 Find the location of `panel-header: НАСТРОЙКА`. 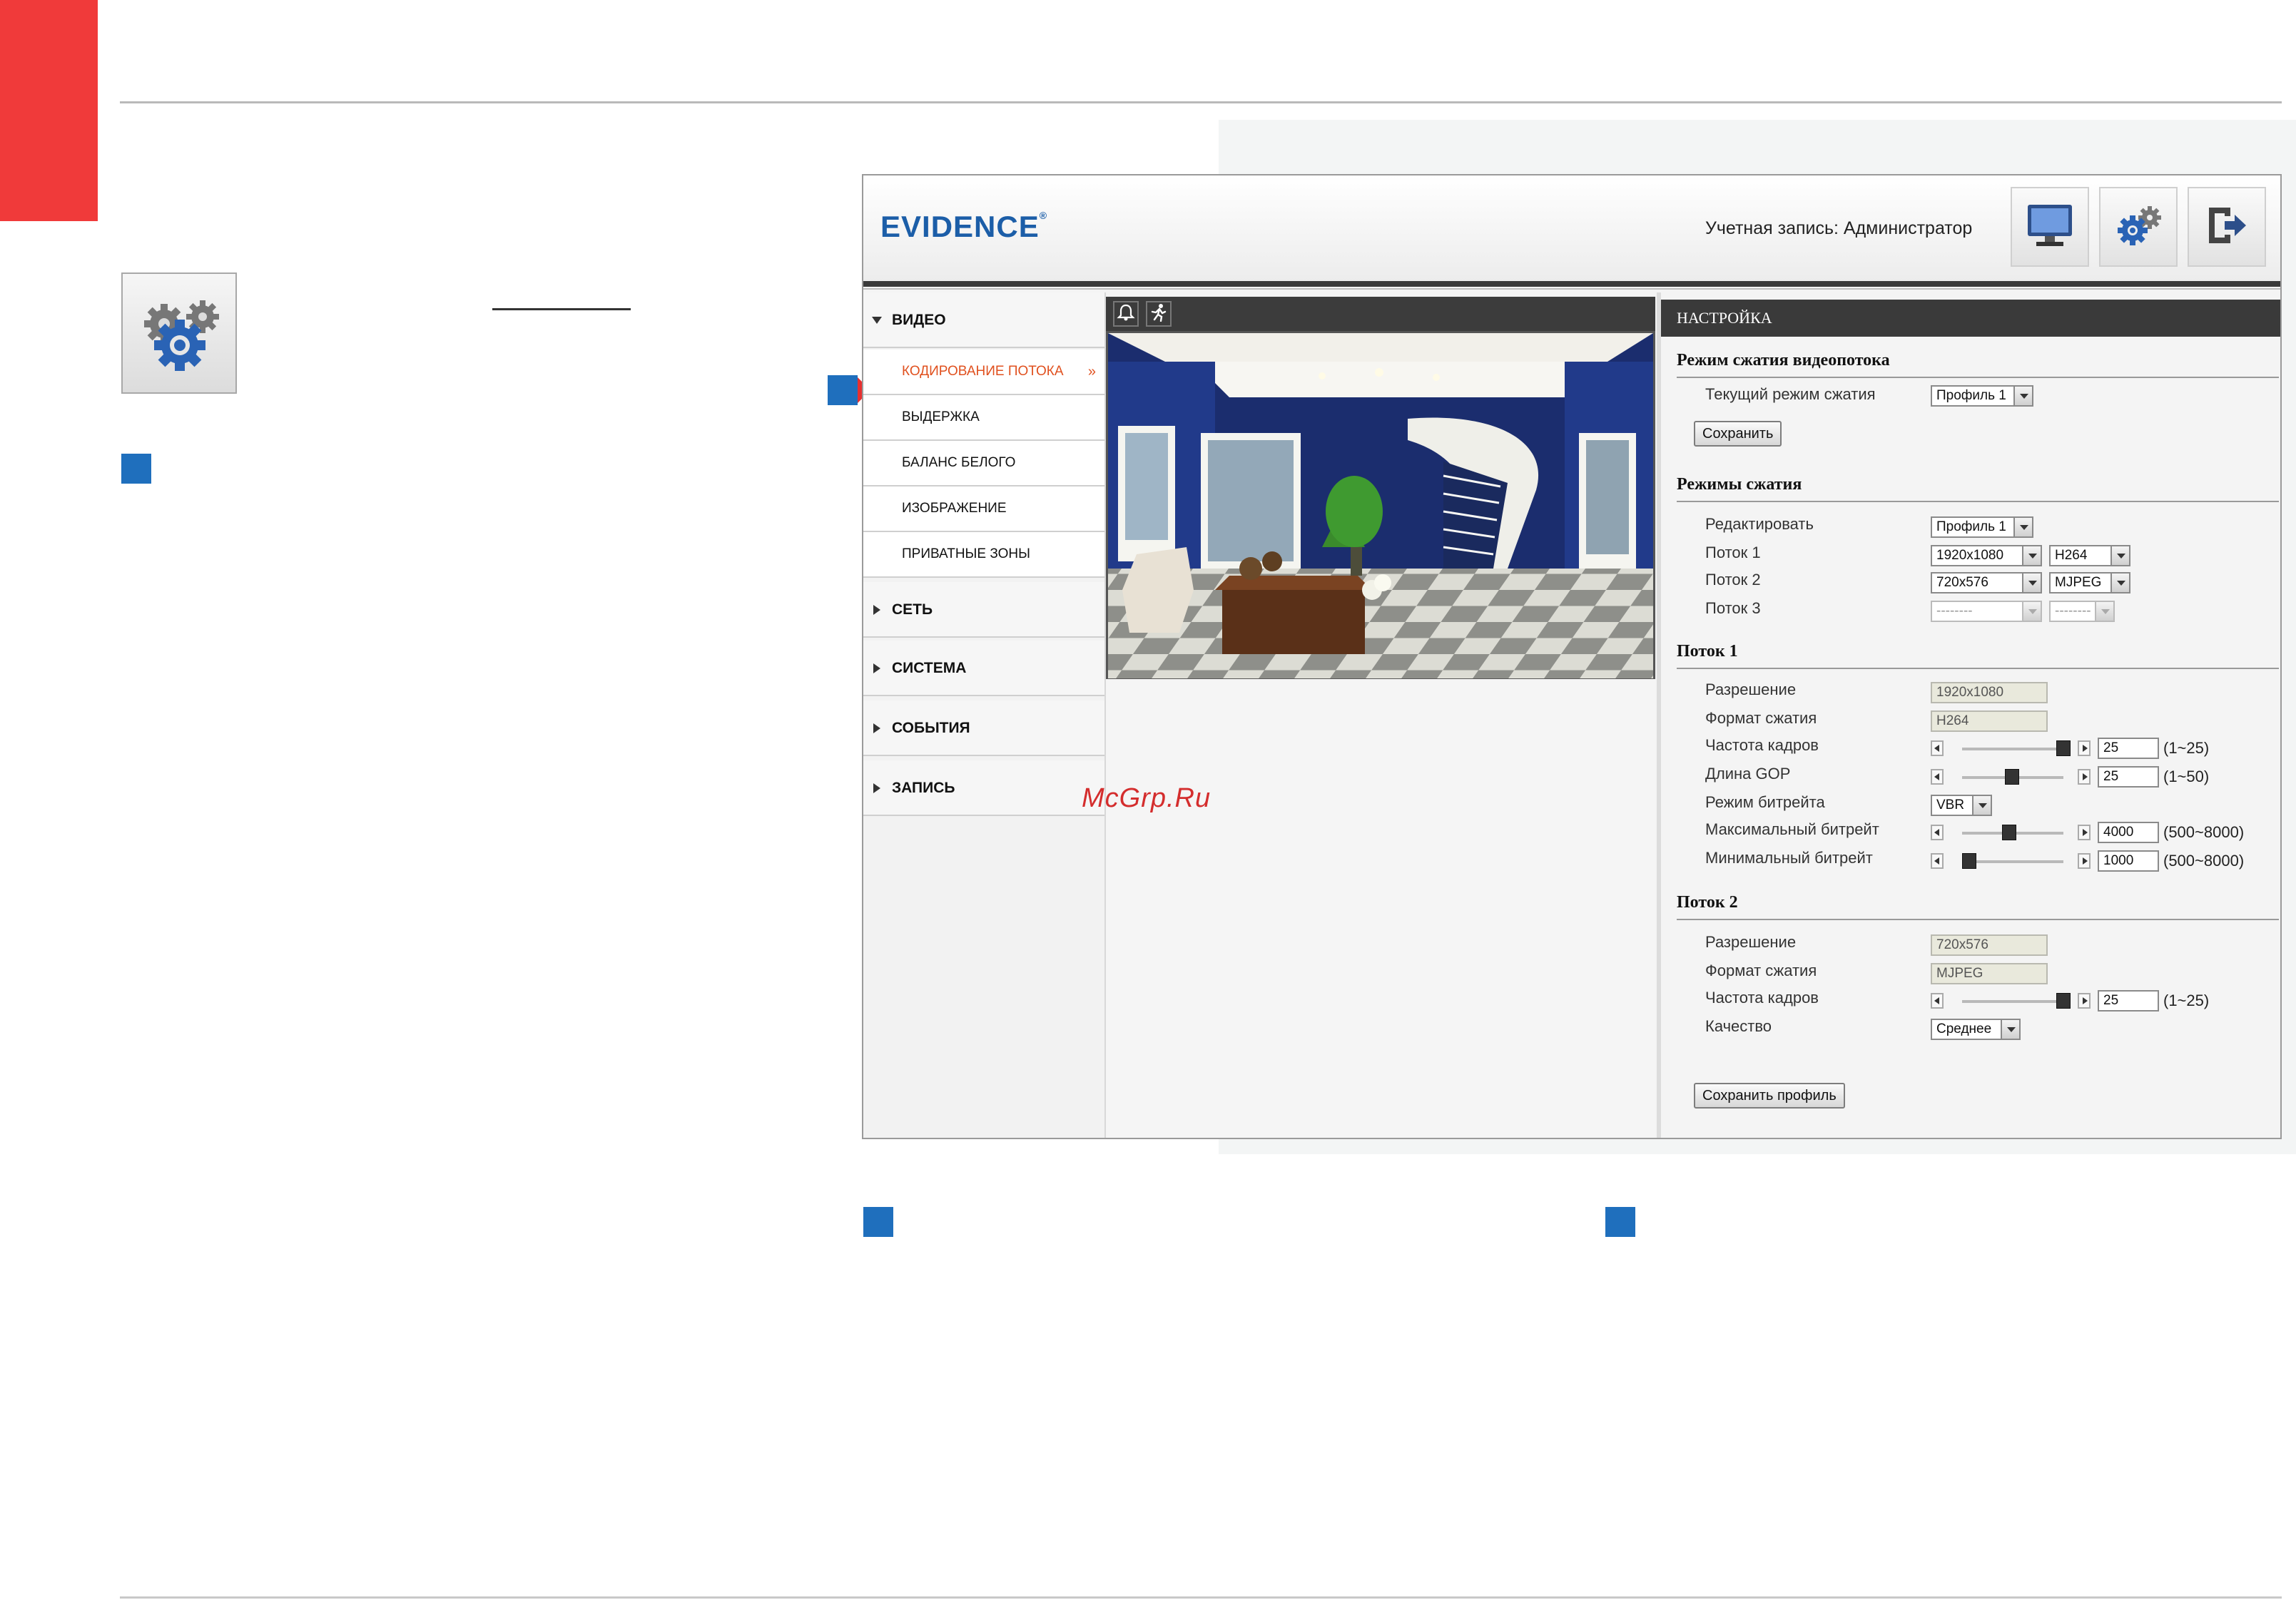

panel-header: НАСТРОЙКА is located at coordinates (1970, 318).